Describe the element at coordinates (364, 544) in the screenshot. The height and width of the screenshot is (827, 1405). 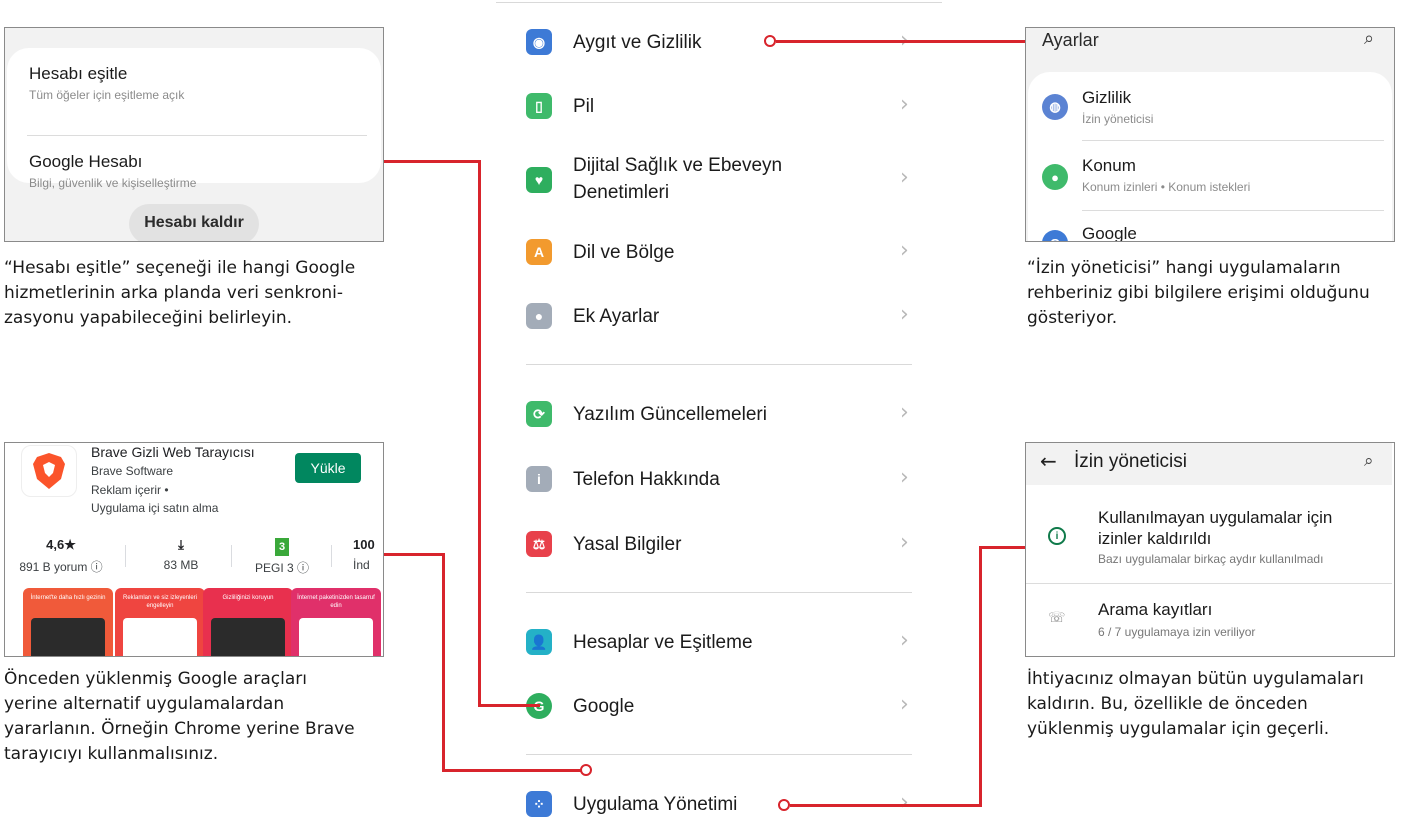
I see `downloads-value: 100` at that location.